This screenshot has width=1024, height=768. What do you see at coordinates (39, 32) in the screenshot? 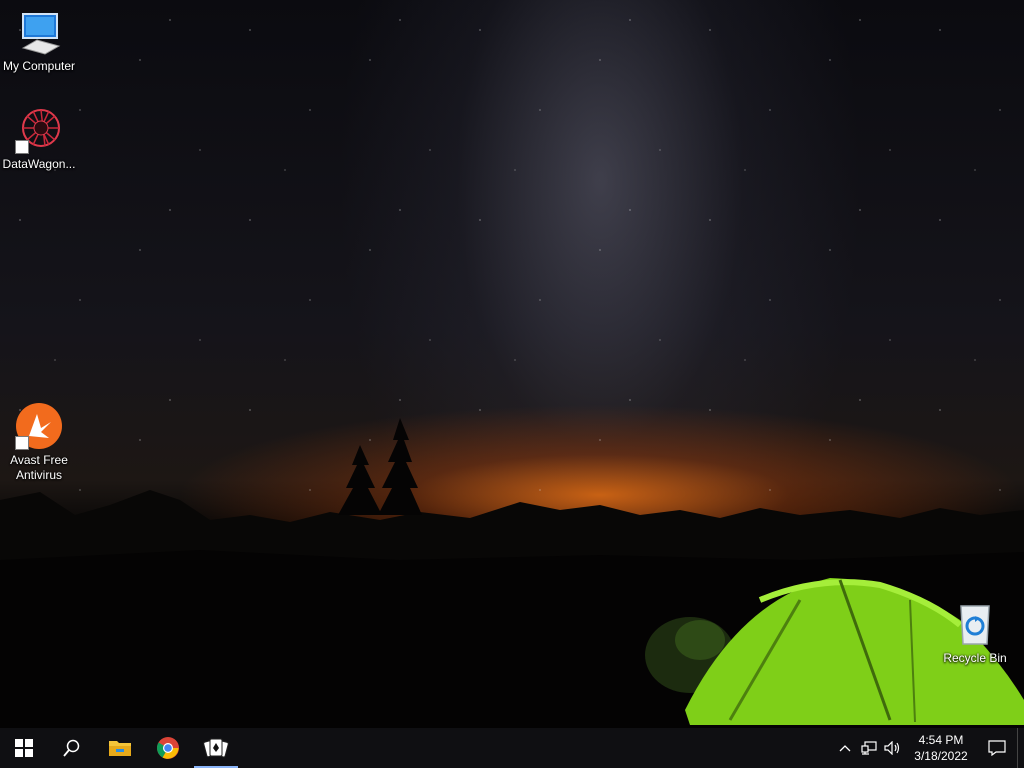
I see `monitor-icon` at bounding box center [39, 32].